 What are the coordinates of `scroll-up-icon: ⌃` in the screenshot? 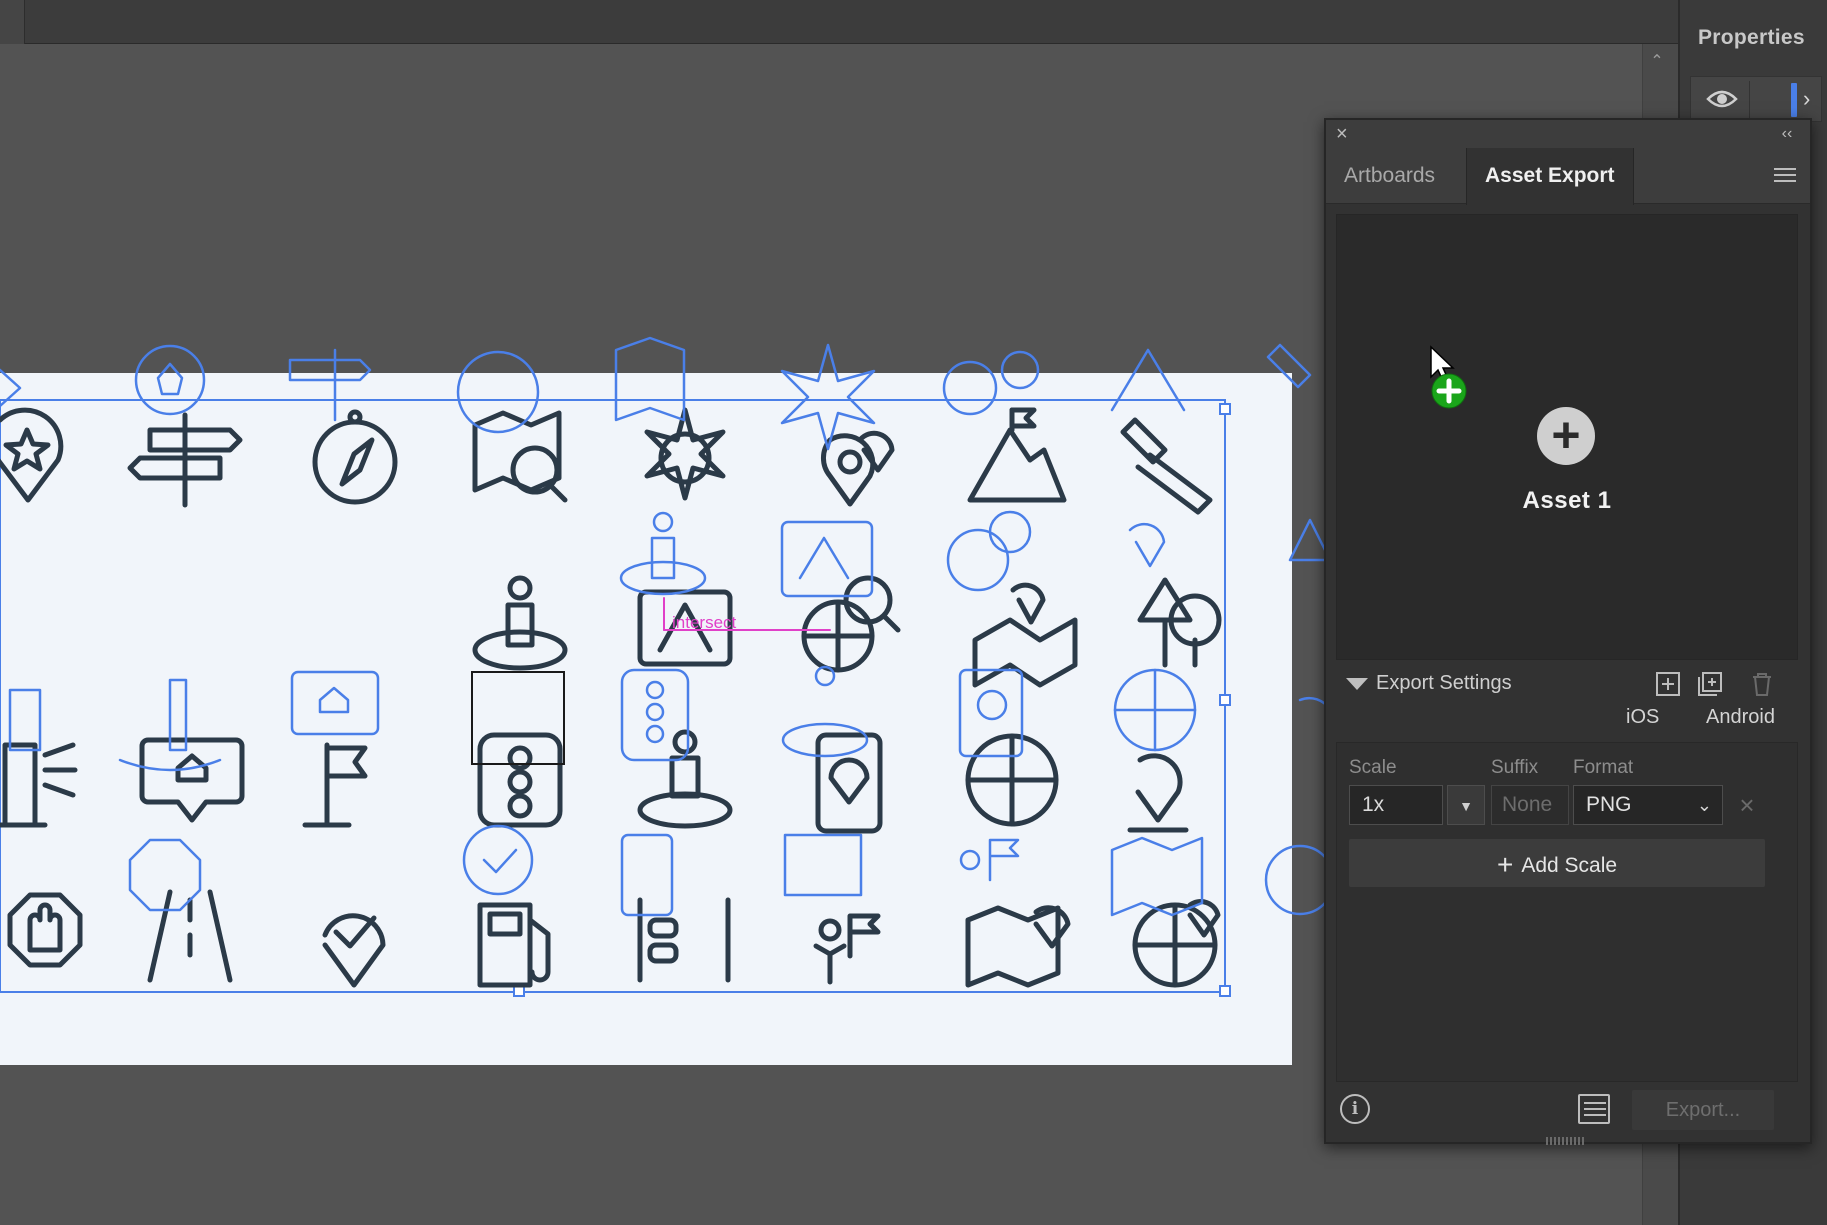 It's located at (1657, 62).